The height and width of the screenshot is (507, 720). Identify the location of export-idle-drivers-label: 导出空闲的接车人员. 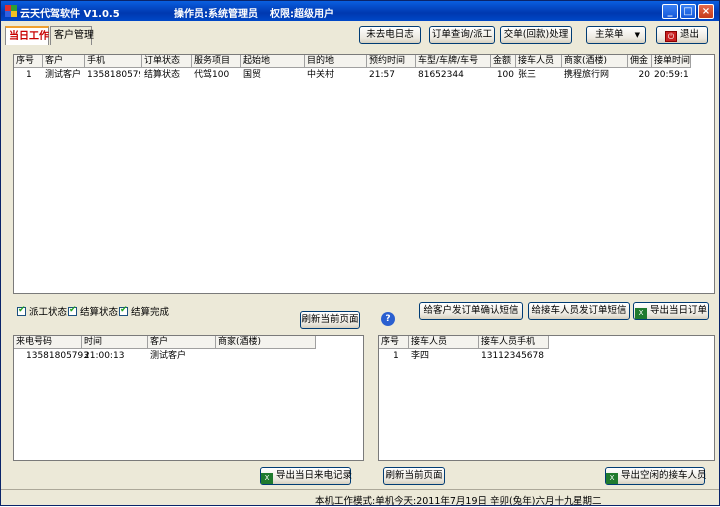
(664, 475).